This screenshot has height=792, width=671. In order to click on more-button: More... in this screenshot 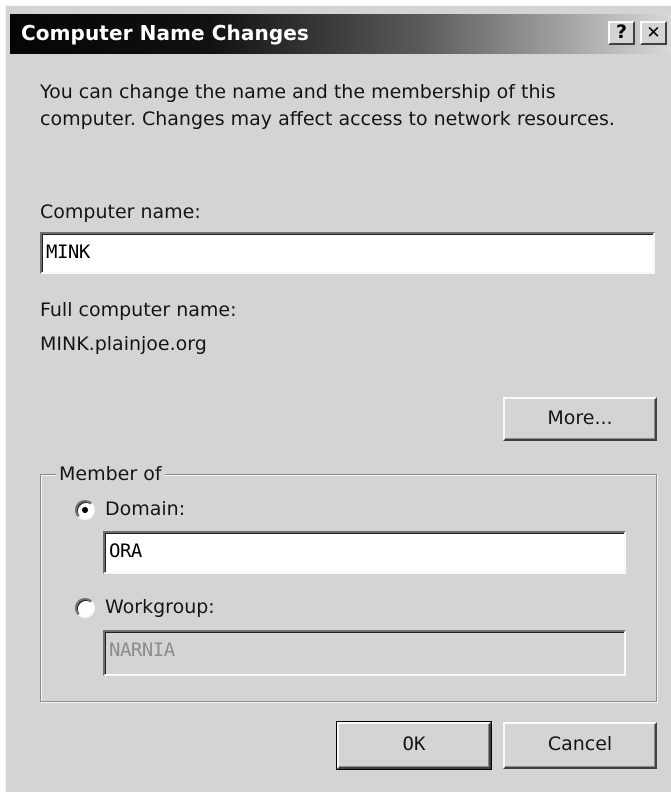, I will do `click(580, 419)`.